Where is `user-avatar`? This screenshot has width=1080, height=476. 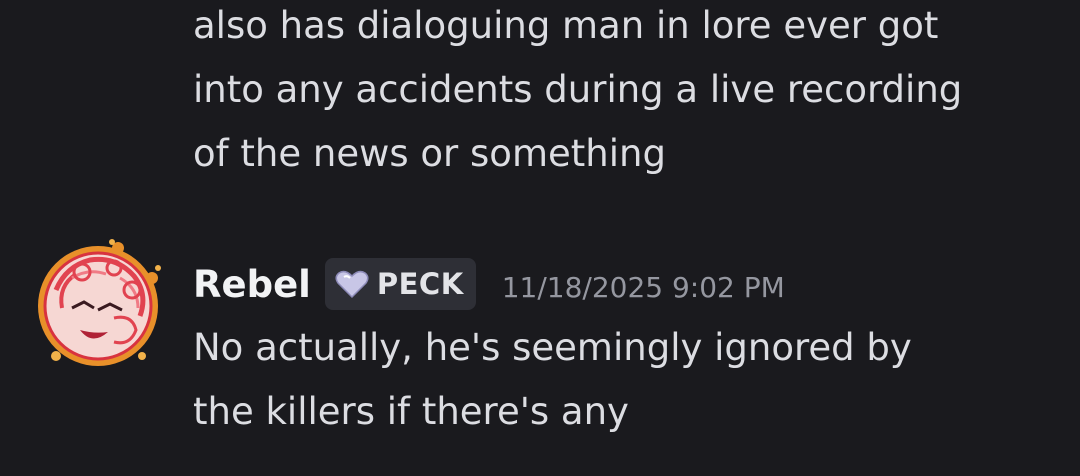
user-avatar is located at coordinates (98, 304).